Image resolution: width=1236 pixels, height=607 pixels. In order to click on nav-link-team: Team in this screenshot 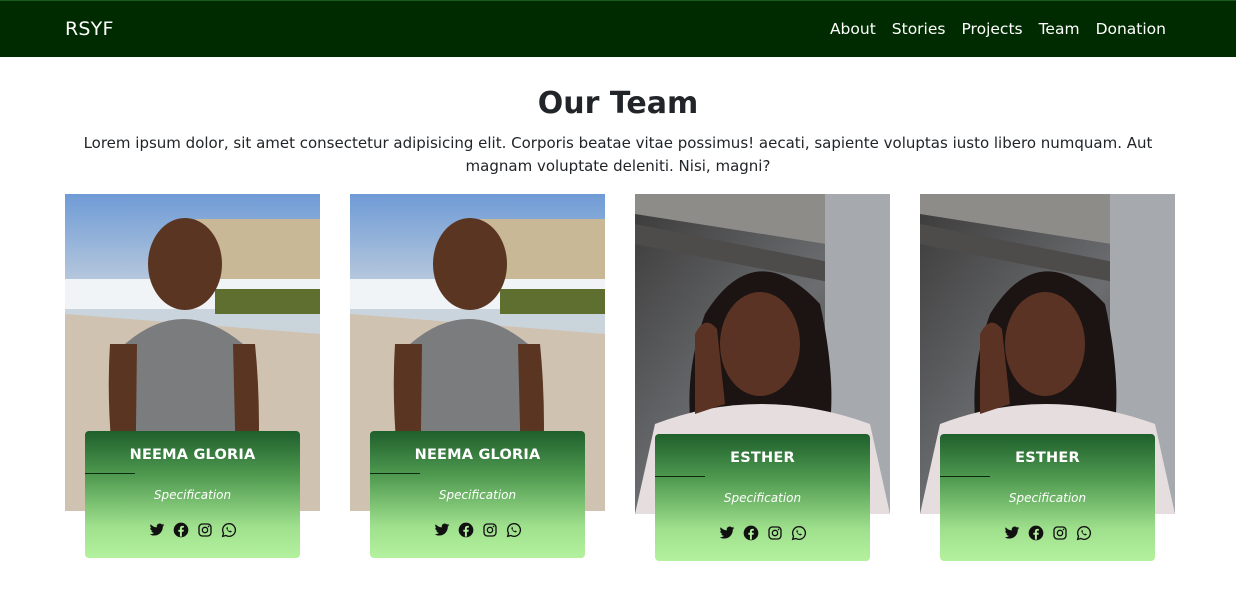, I will do `click(1059, 29)`.